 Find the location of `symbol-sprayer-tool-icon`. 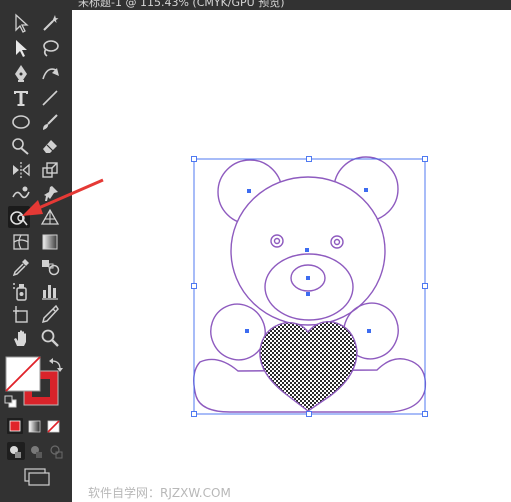

symbol-sprayer-tool-icon is located at coordinates (21, 291).